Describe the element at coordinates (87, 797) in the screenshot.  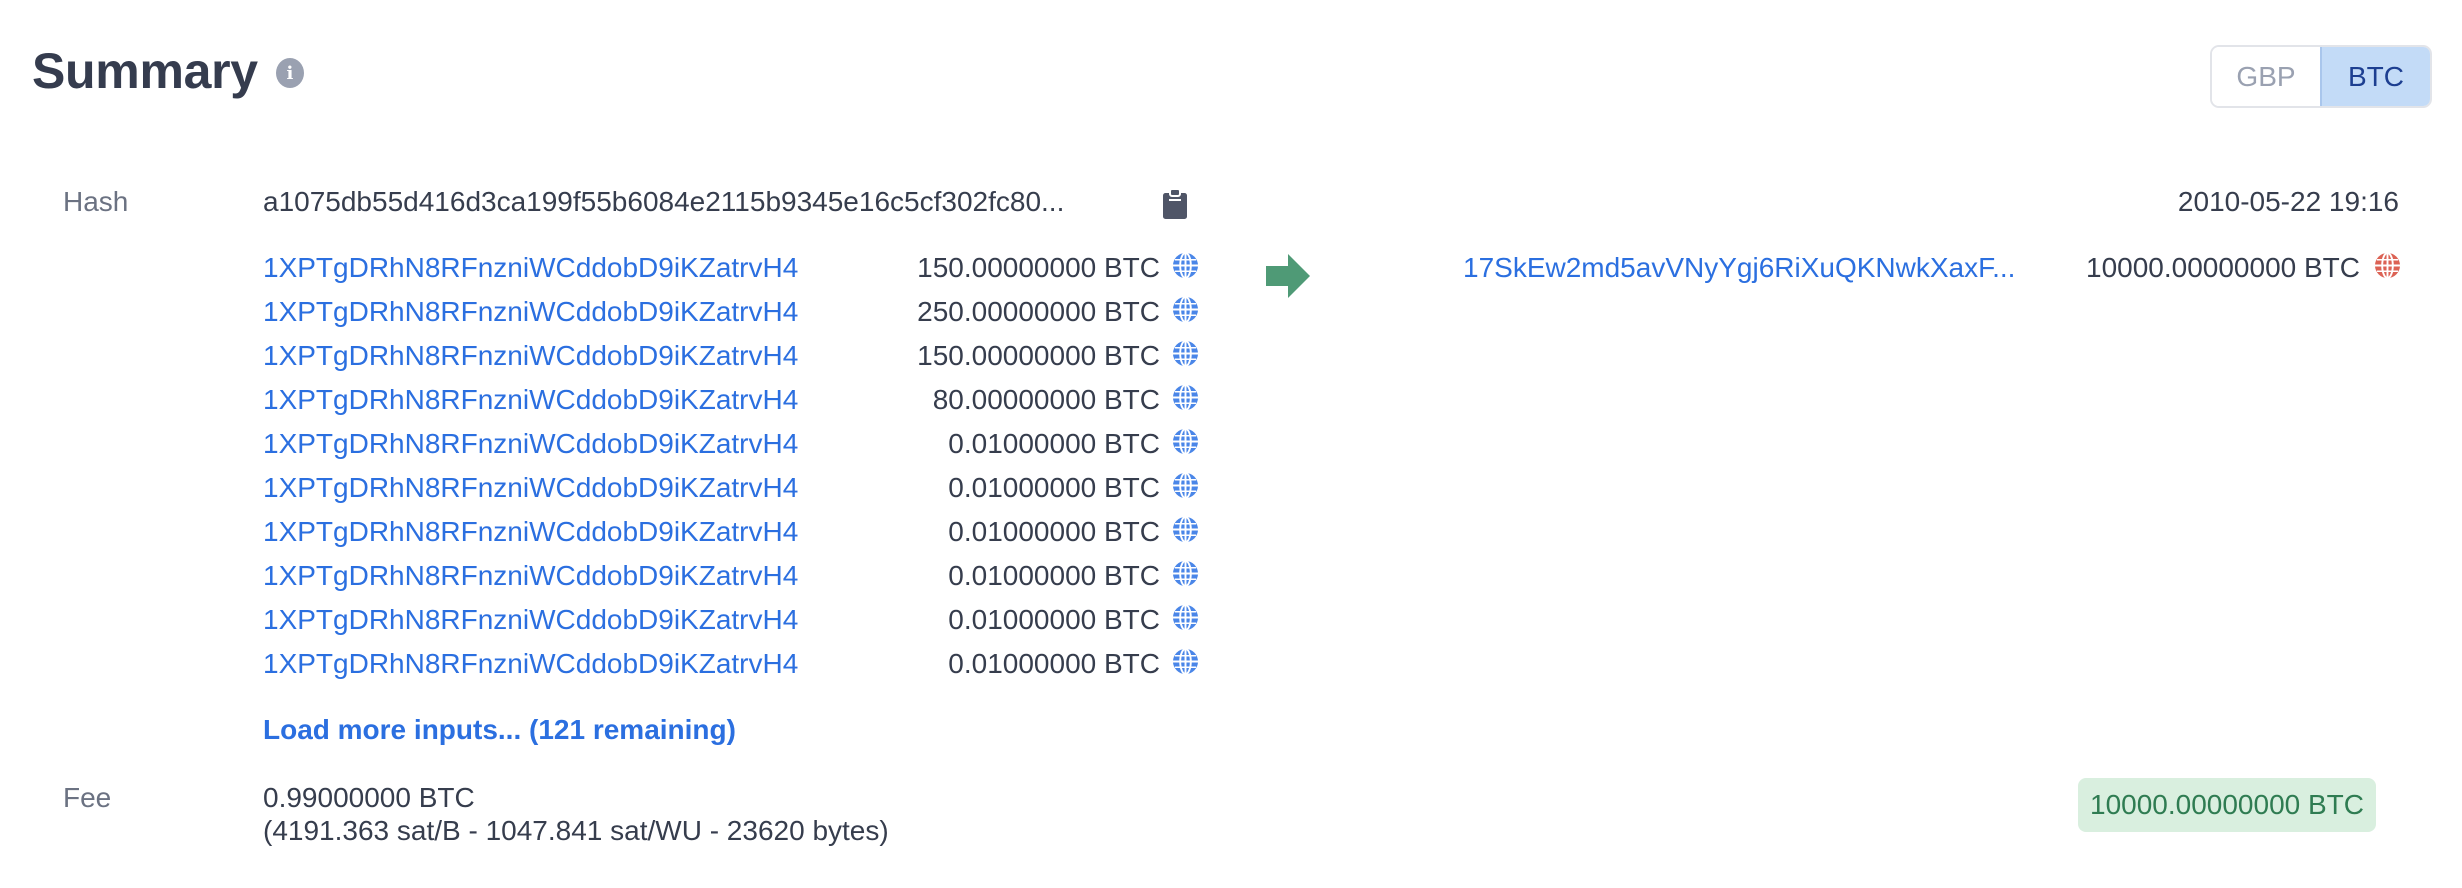
I see `fee-label: Fee` at that location.